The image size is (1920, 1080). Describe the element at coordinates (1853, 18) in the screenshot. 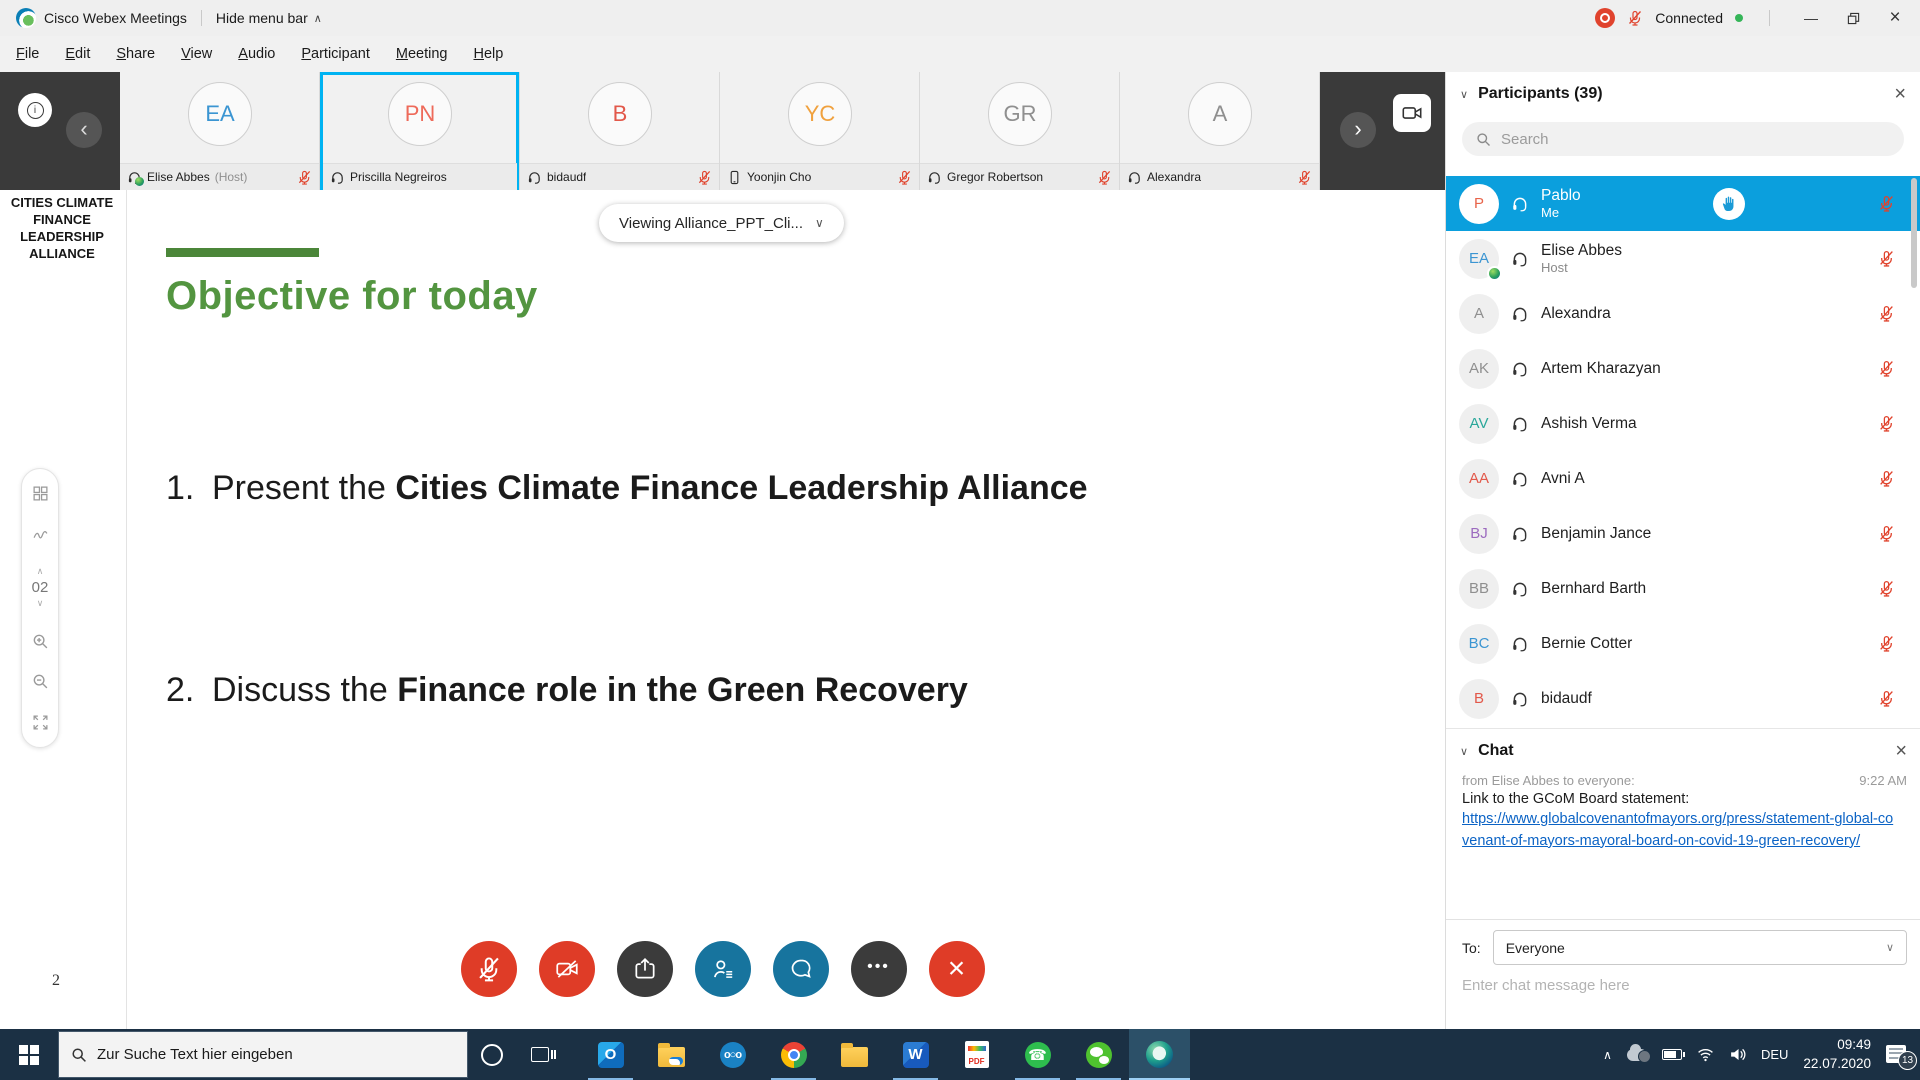

I see `restore-button` at that location.